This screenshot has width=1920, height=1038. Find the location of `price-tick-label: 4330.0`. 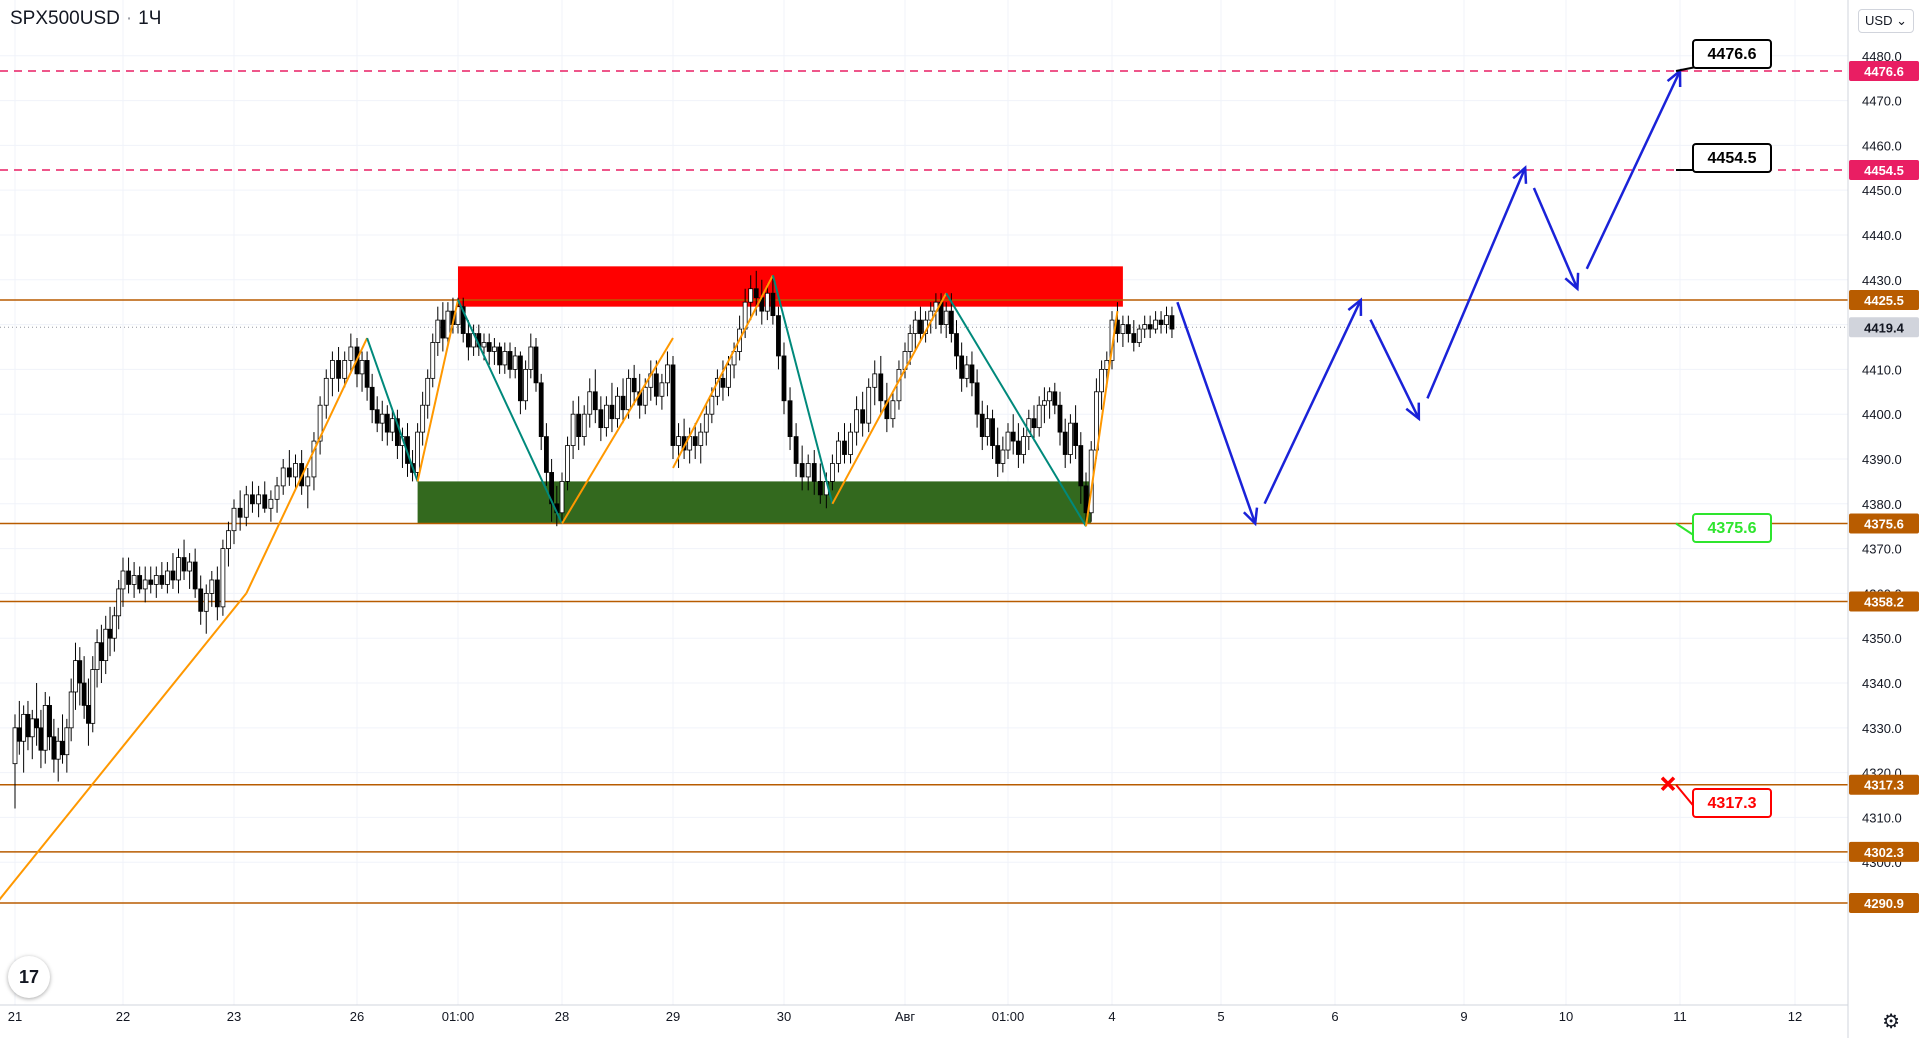

price-tick-label: 4330.0 is located at coordinates (1882, 728).